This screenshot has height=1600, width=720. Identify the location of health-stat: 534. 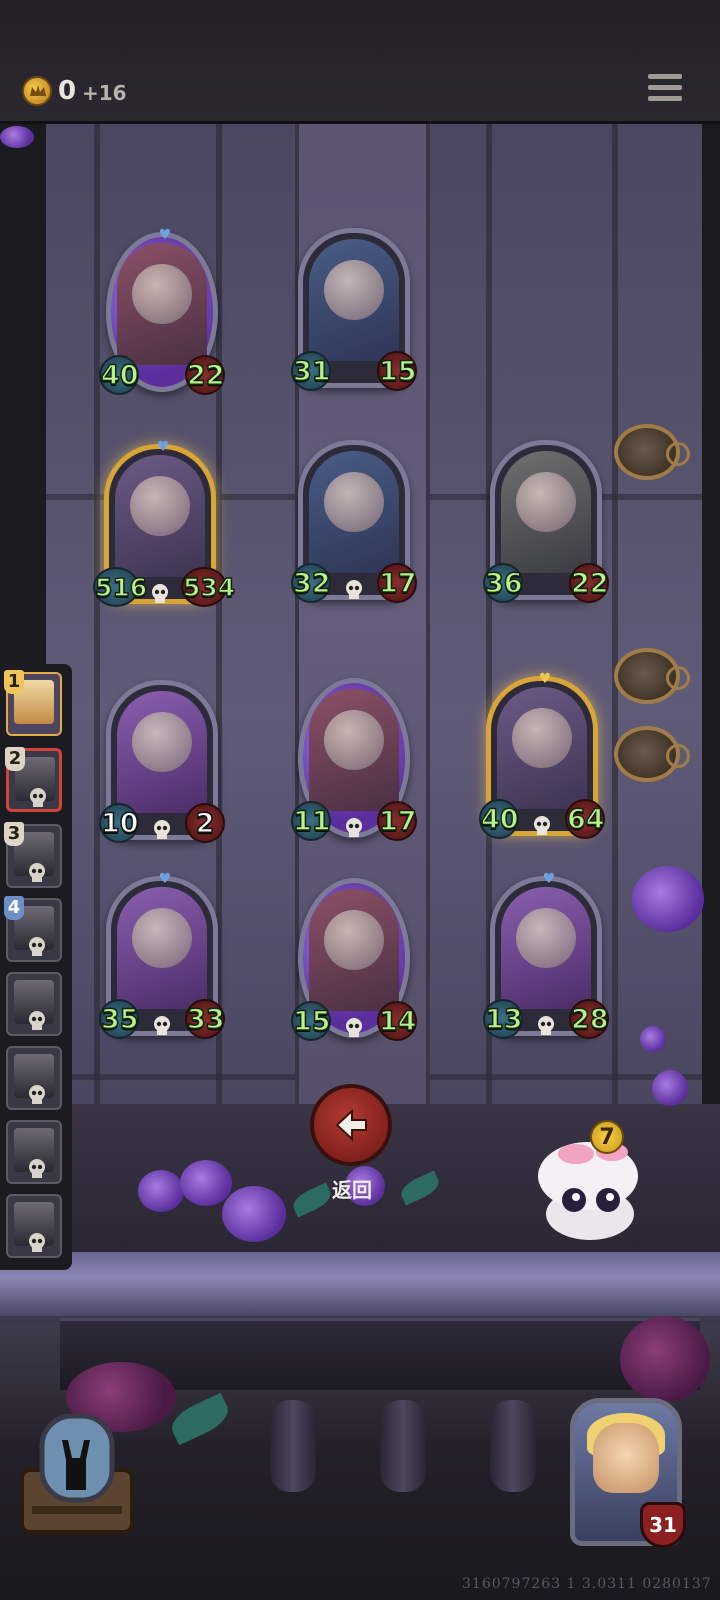
(208, 587).